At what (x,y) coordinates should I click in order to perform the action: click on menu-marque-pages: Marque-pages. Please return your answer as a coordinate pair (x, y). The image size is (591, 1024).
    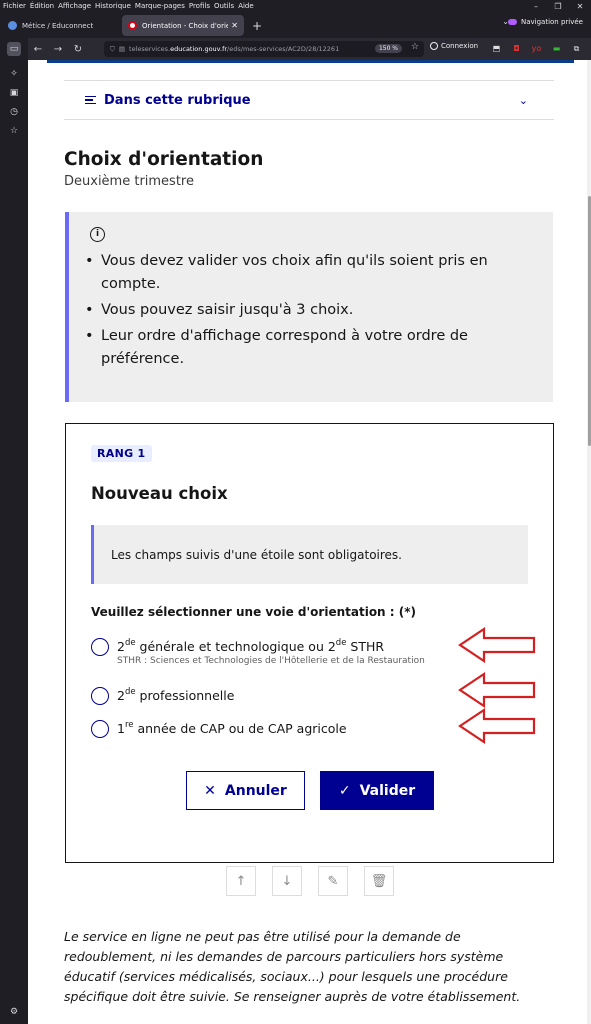
    Looking at the image, I should click on (160, 6).